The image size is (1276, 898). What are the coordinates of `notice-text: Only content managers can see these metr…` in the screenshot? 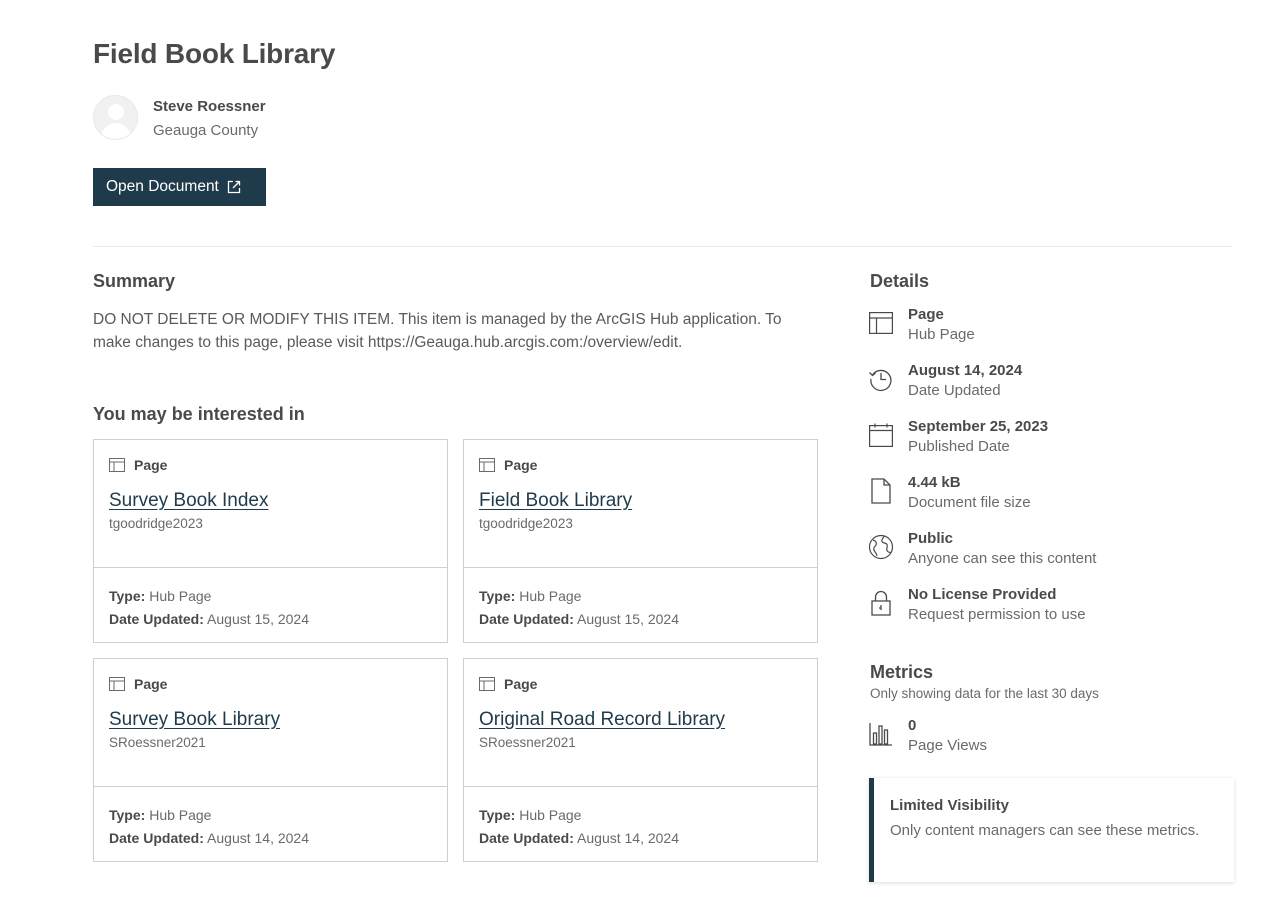 It's located at (1045, 830).